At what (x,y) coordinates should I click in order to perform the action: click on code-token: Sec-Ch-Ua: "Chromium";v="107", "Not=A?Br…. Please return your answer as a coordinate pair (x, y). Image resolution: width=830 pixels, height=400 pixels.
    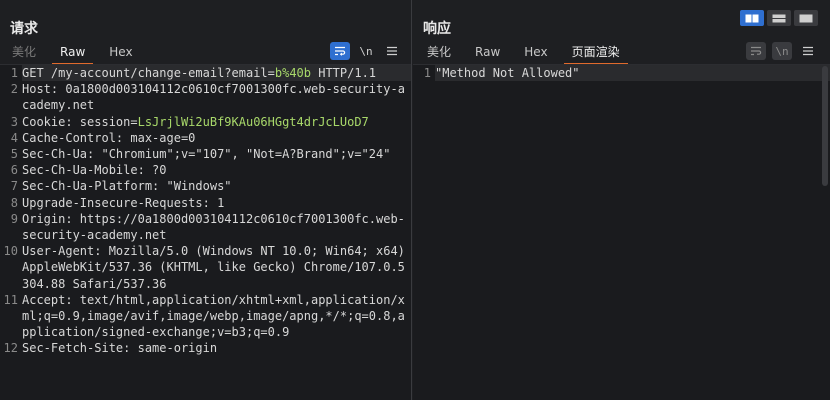
    Looking at the image, I should click on (206, 154).